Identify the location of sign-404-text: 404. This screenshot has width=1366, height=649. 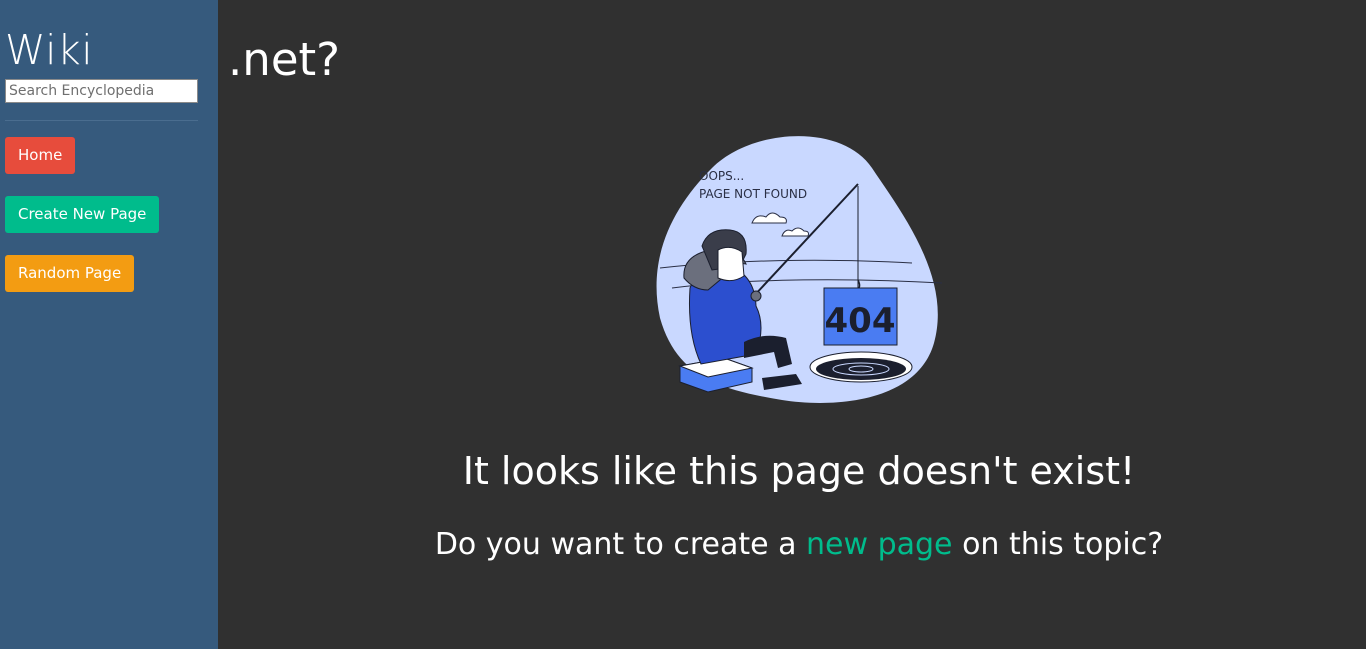
(860, 321).